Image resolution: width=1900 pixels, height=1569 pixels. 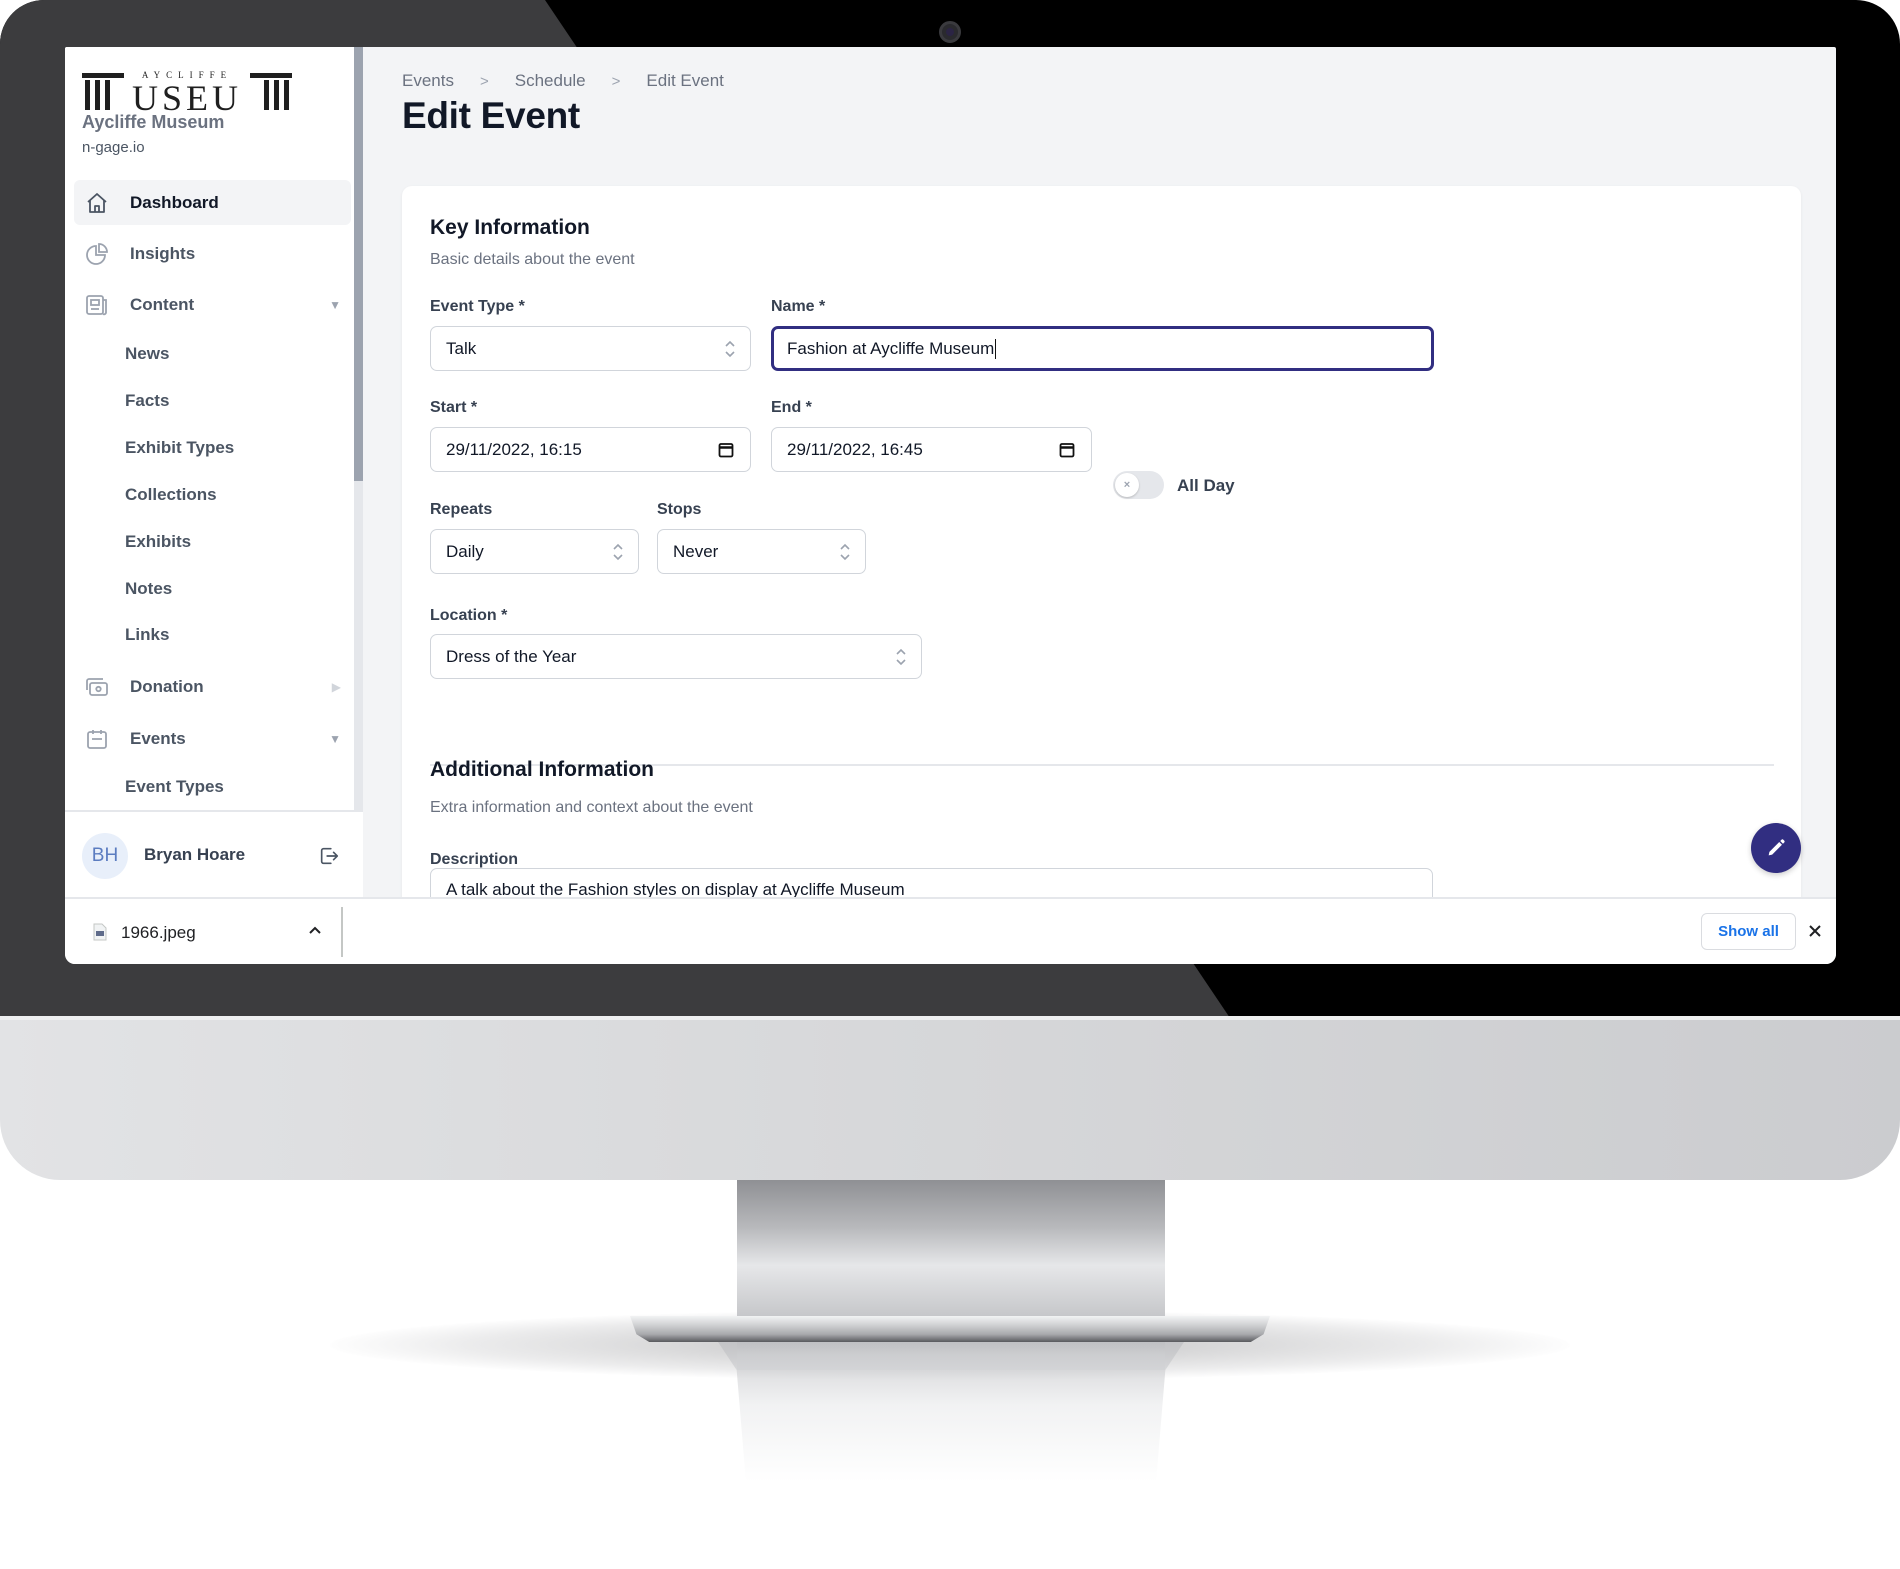 I want to click on additional-info-title: Additional Information, so click(x=542, y=770).